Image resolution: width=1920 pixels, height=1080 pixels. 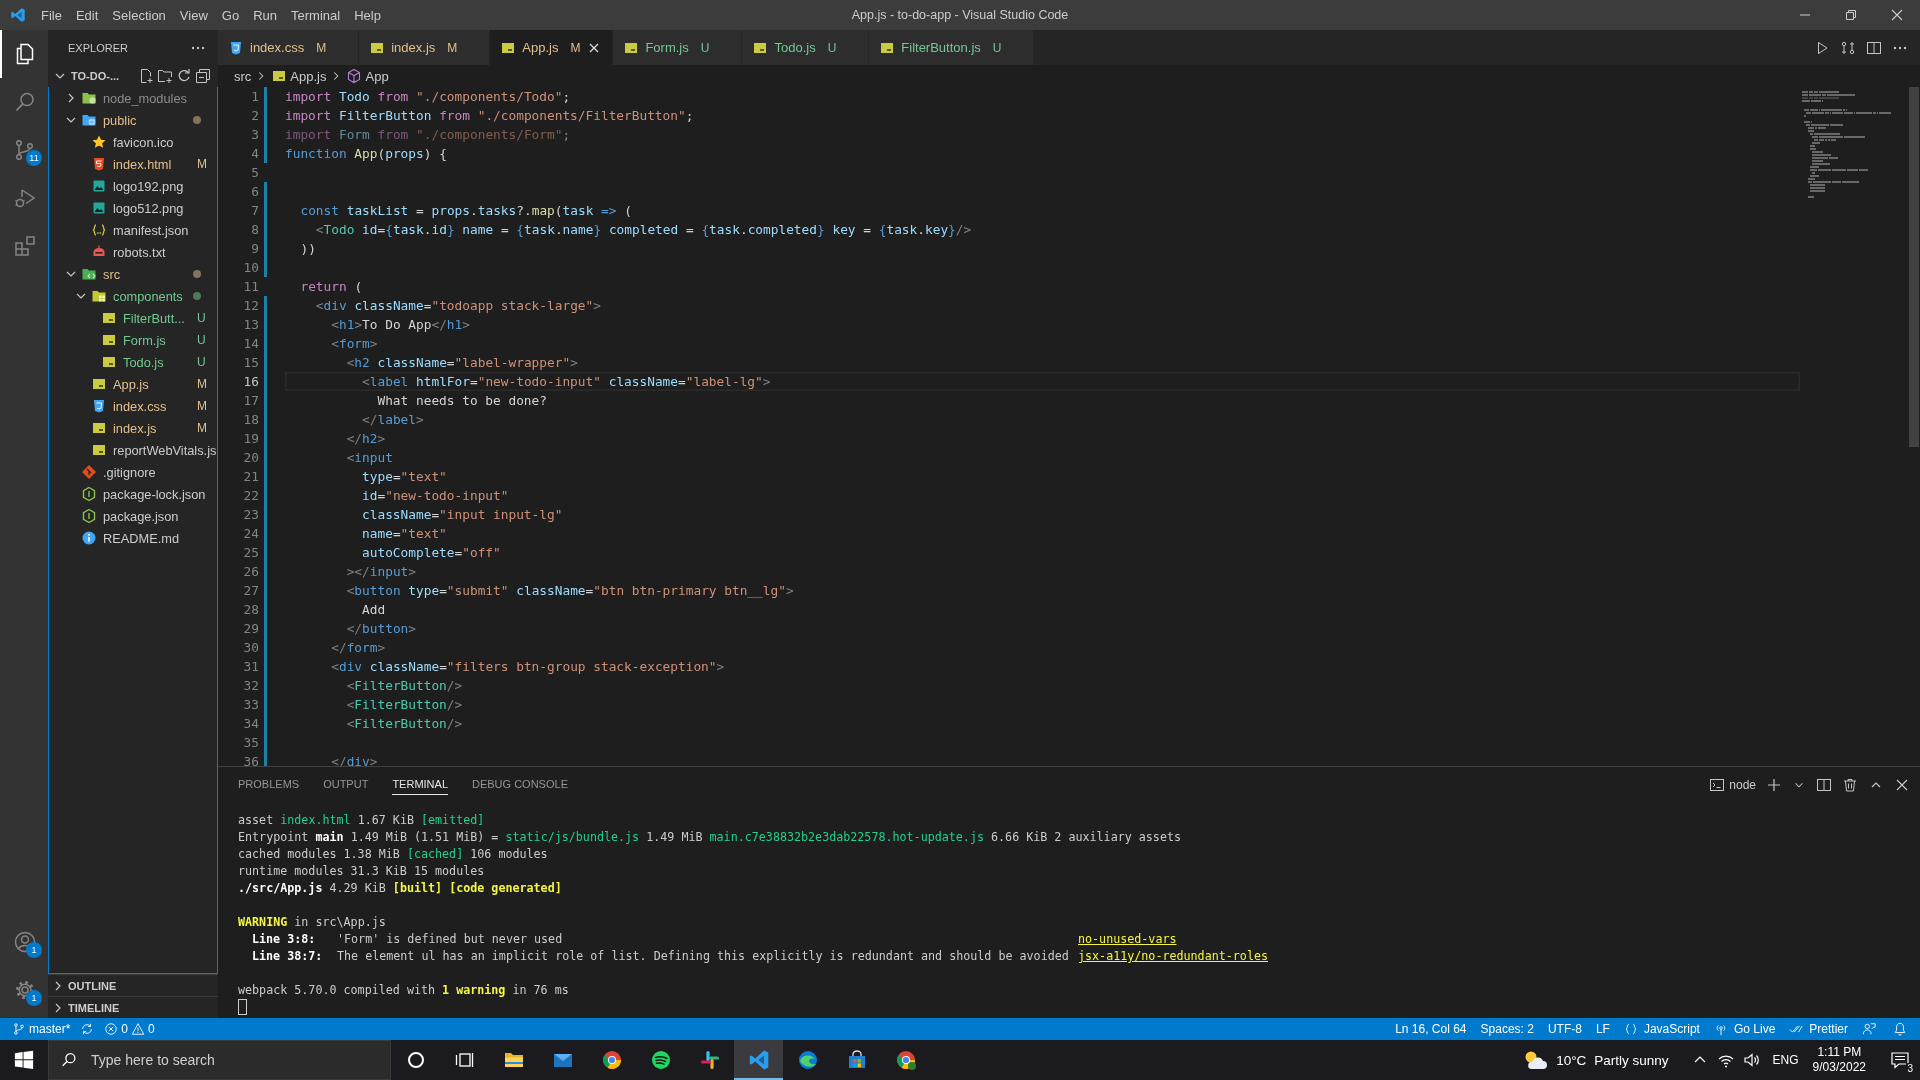 What do you see at coordinates (377, 76) in the screenshot?
I see `breadcrumb: App` at bounding box center [377, 76].